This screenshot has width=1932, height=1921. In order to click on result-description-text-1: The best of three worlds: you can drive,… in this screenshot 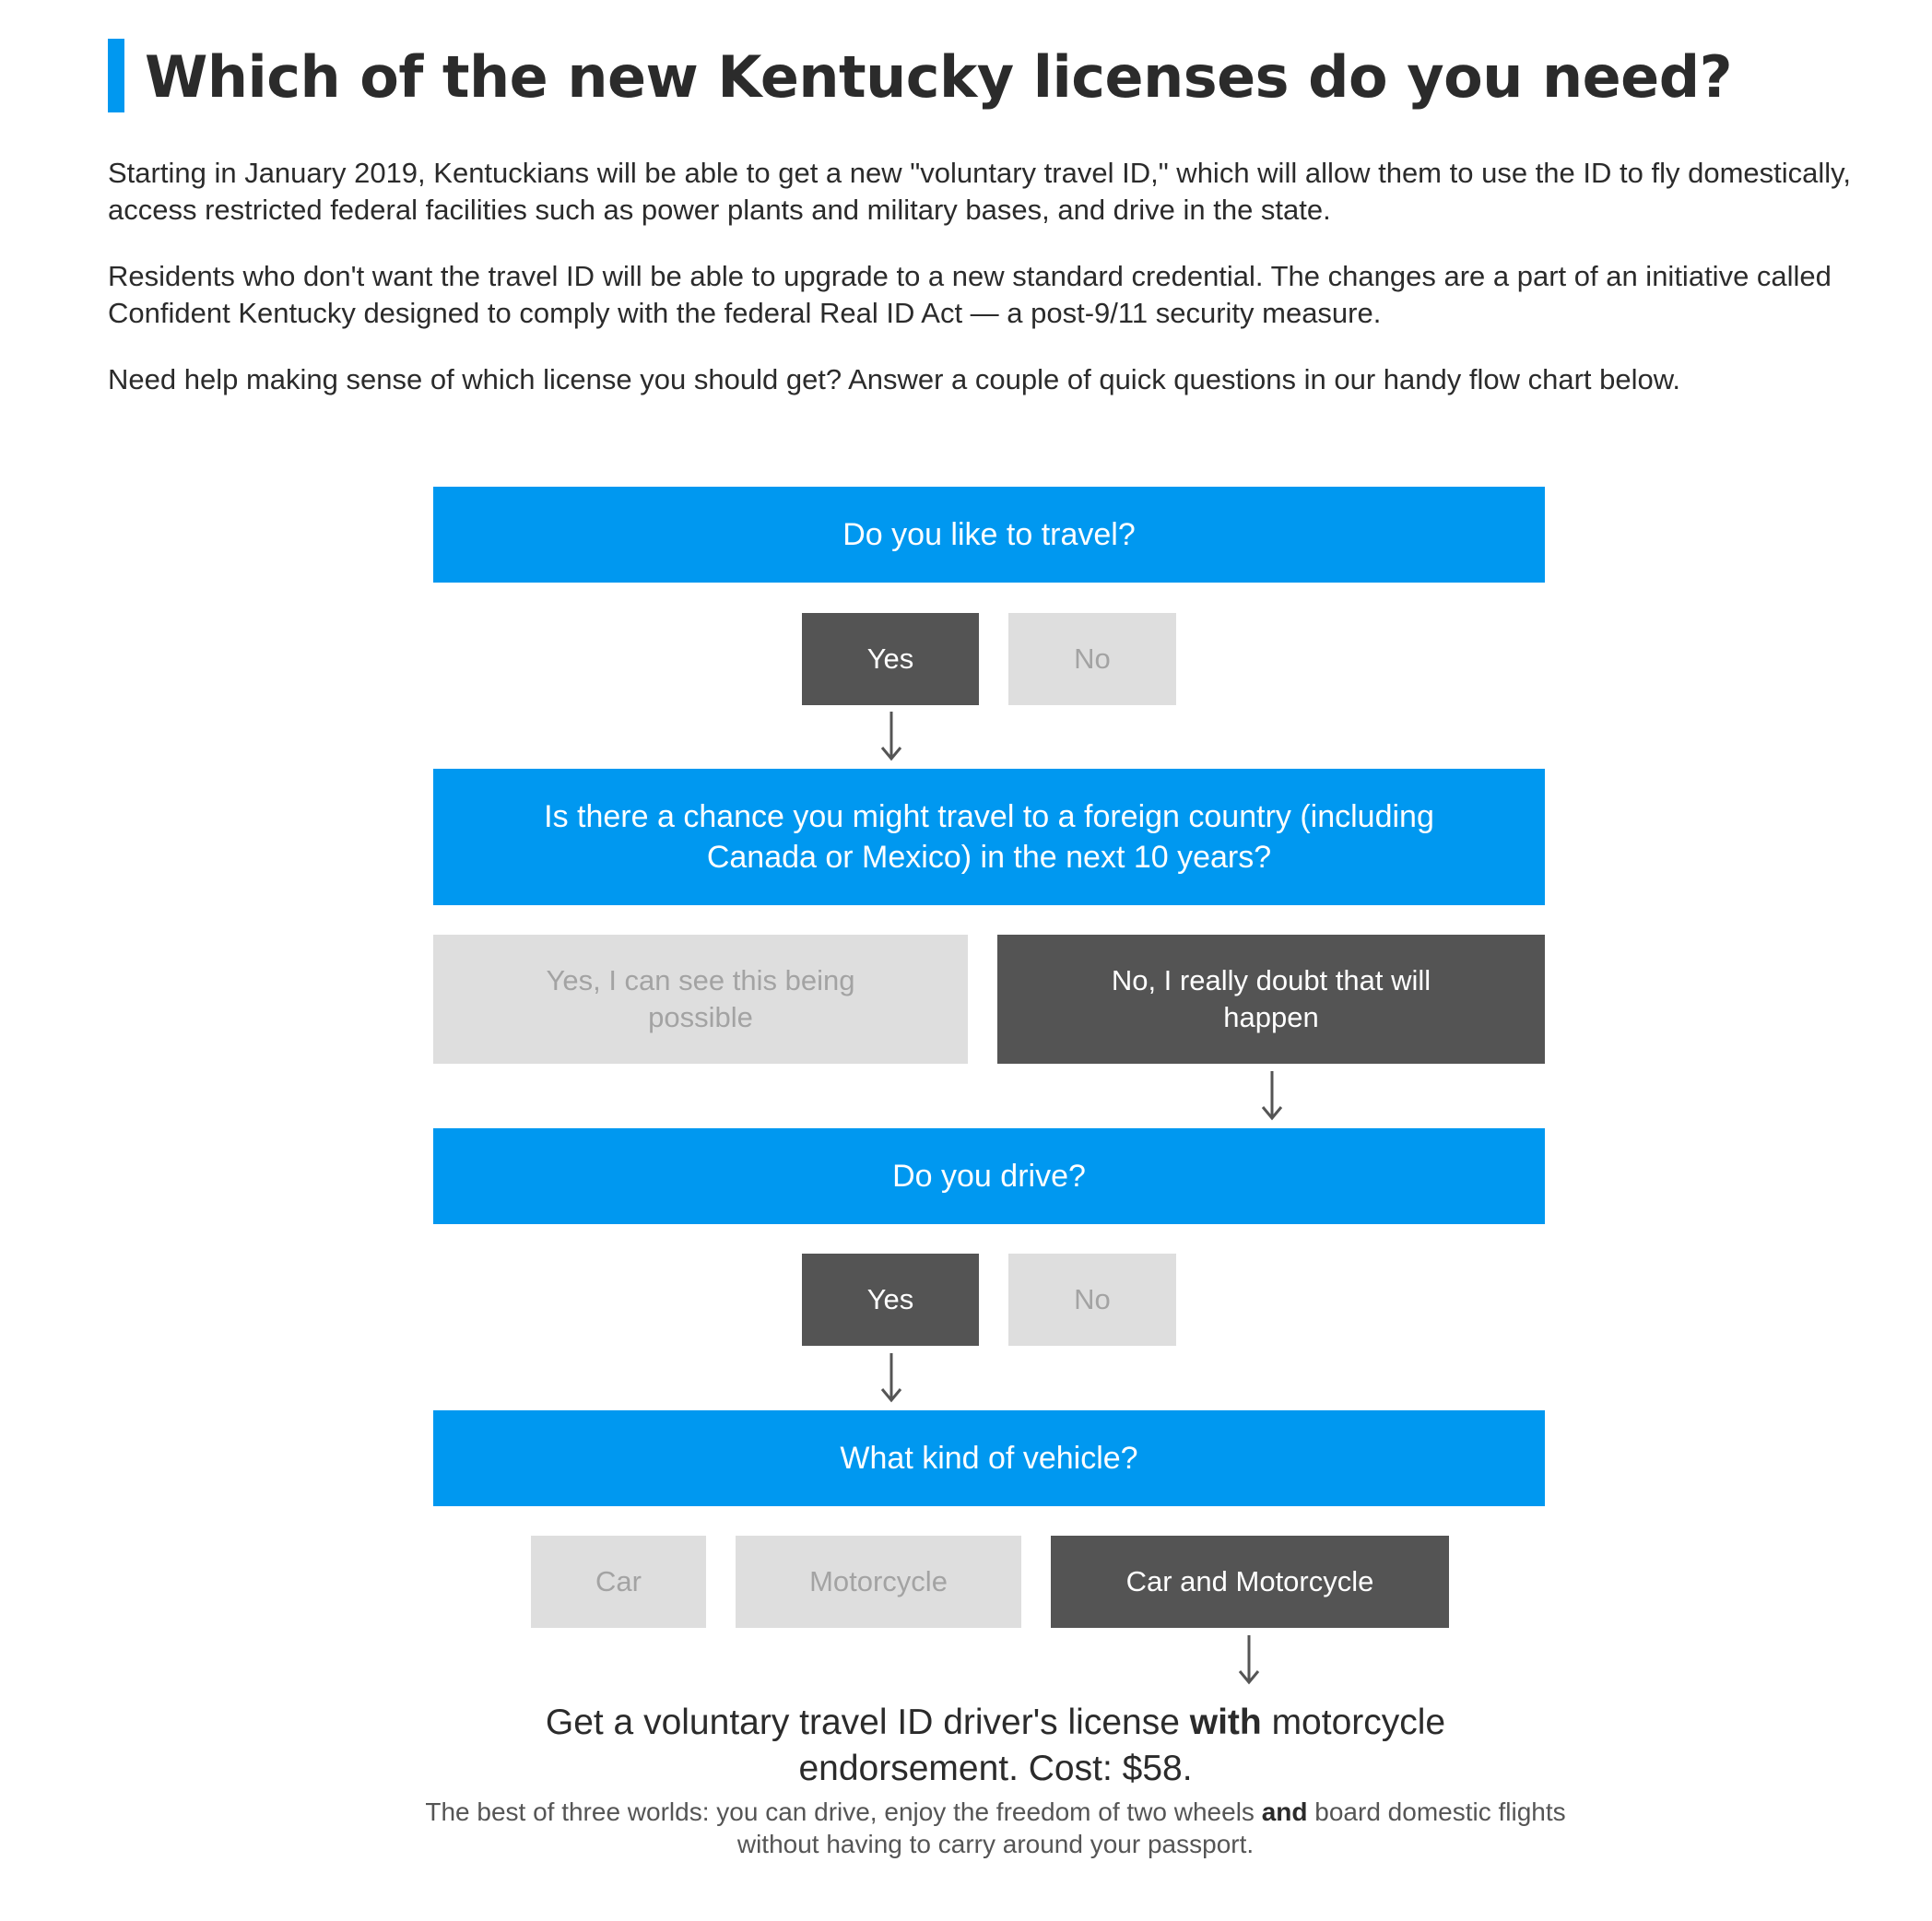, I will do `click(843, 1811)`.